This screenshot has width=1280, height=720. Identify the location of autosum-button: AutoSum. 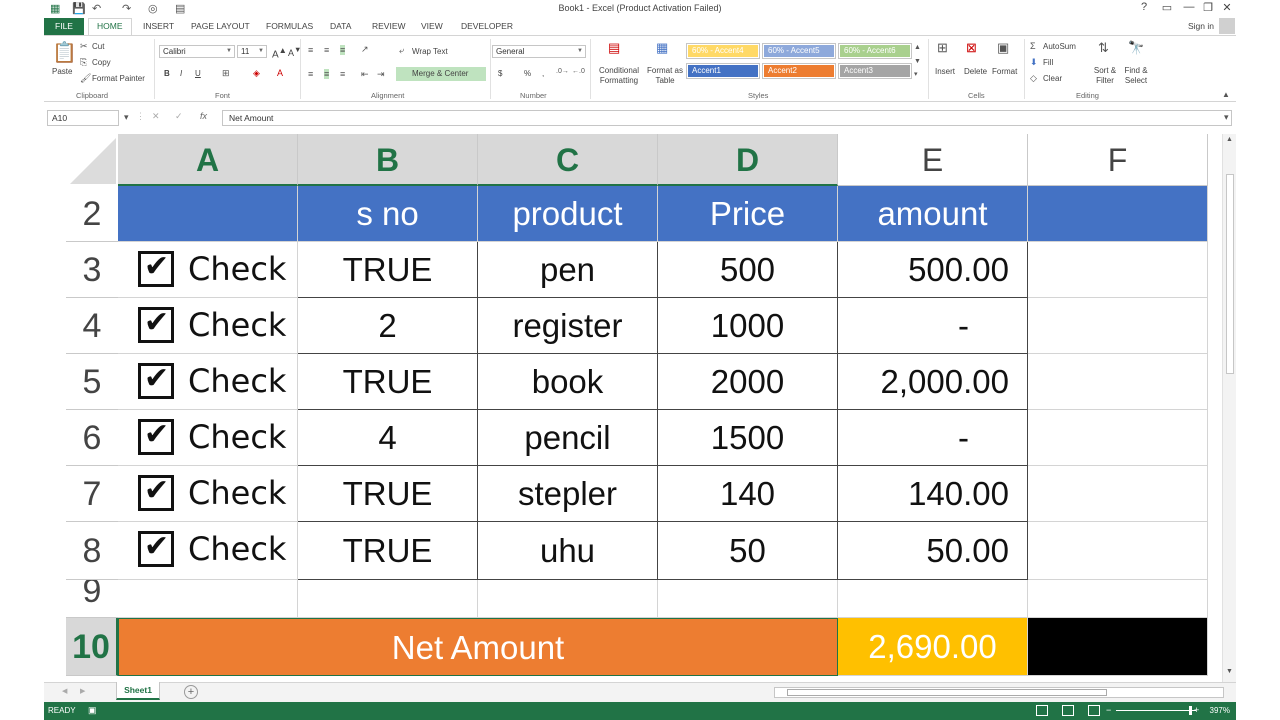
(1059, 46).